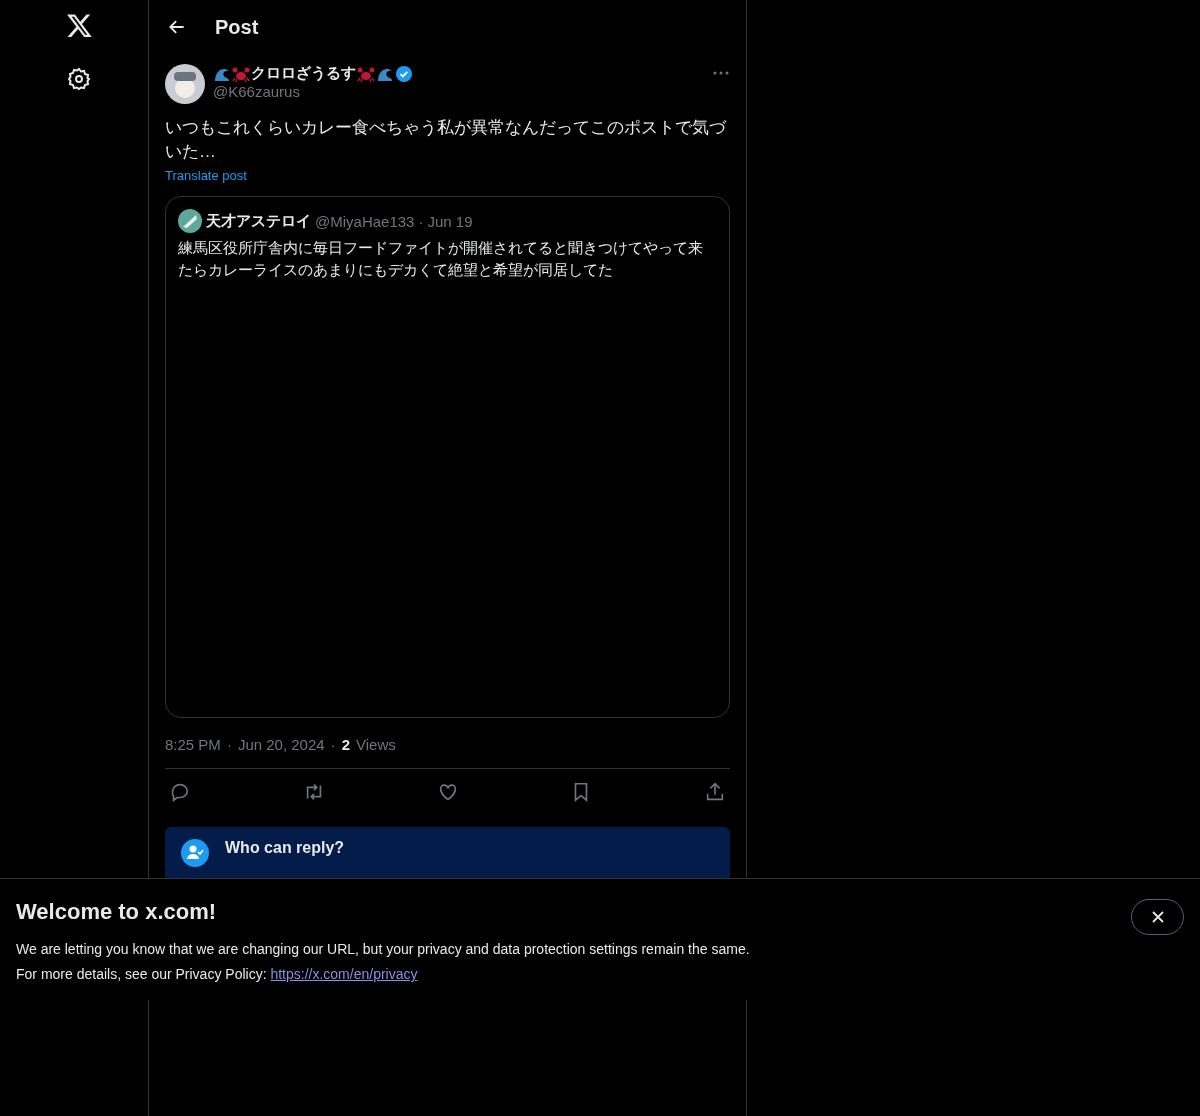 Image resolution: width=1200 pixels, height=1116 pixels. I want to click on banner-title: Welcome to x.com!, so click(117, 912).